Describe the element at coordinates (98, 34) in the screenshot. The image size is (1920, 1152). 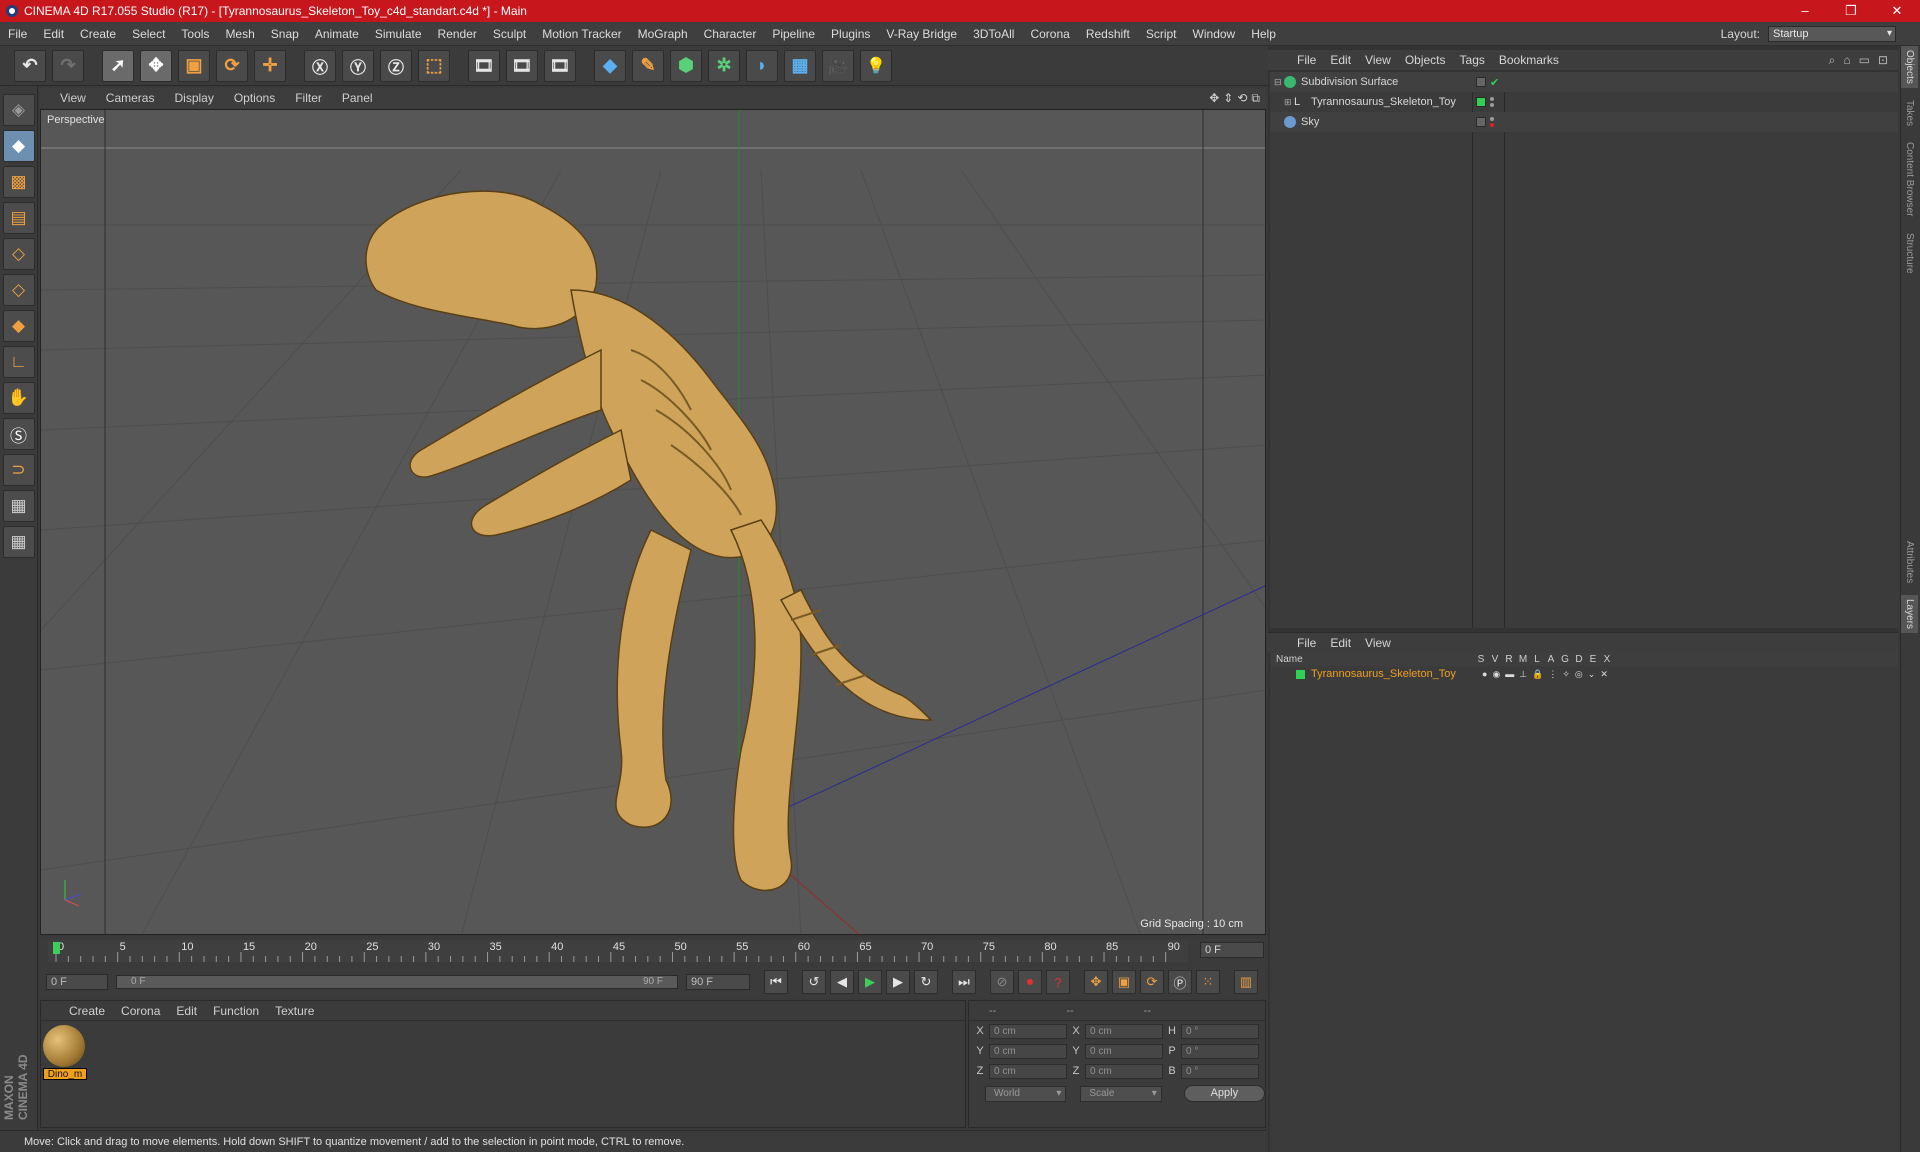
I see `menu-create: Create` at that location.